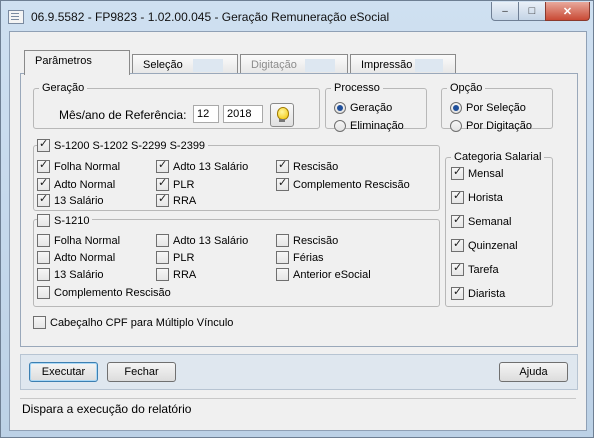 This screenshot has width=594, height=438. What do you see at coordinates (343, 183) in the screenshot?
I see `s1200-complemento-rescisao: Complemento Rescisão` at bounding box center [343, 183].